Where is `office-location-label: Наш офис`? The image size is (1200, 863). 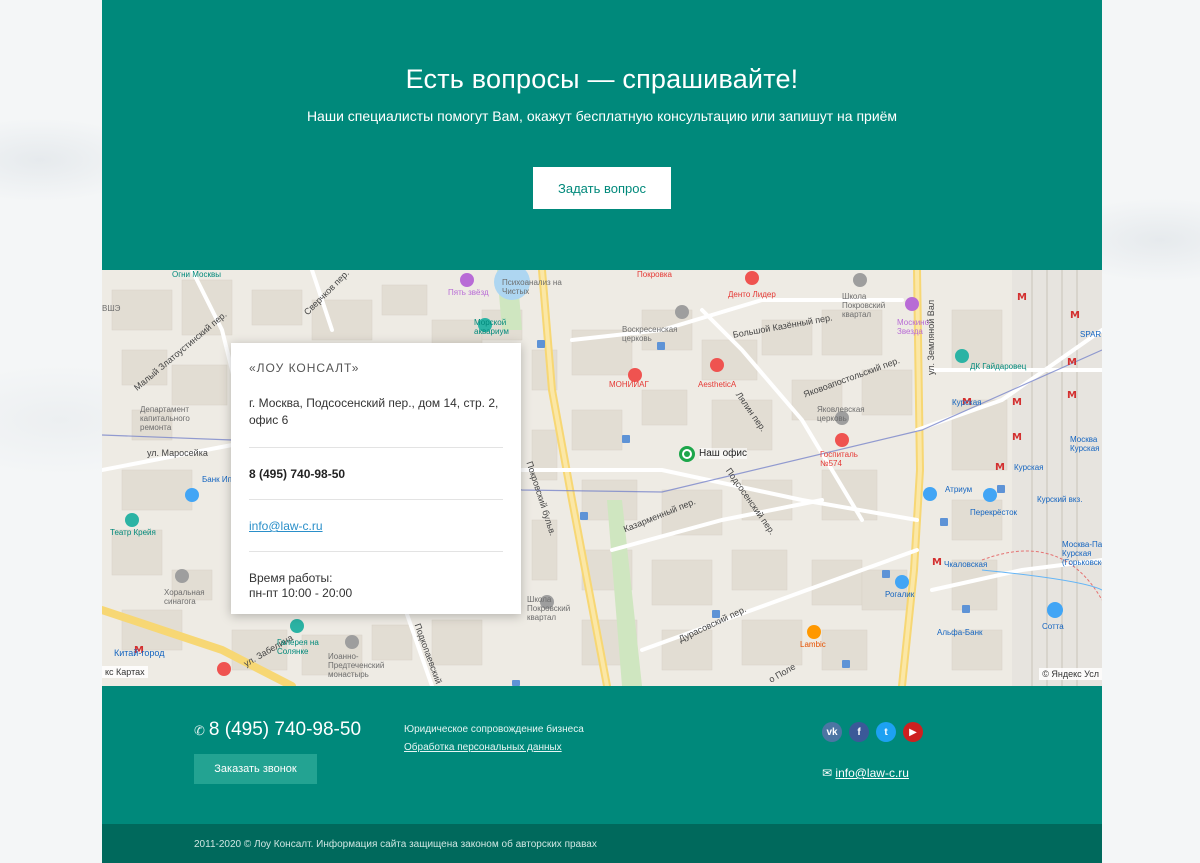 office-location-label: Наш офис is located at coordinates (723, 453).